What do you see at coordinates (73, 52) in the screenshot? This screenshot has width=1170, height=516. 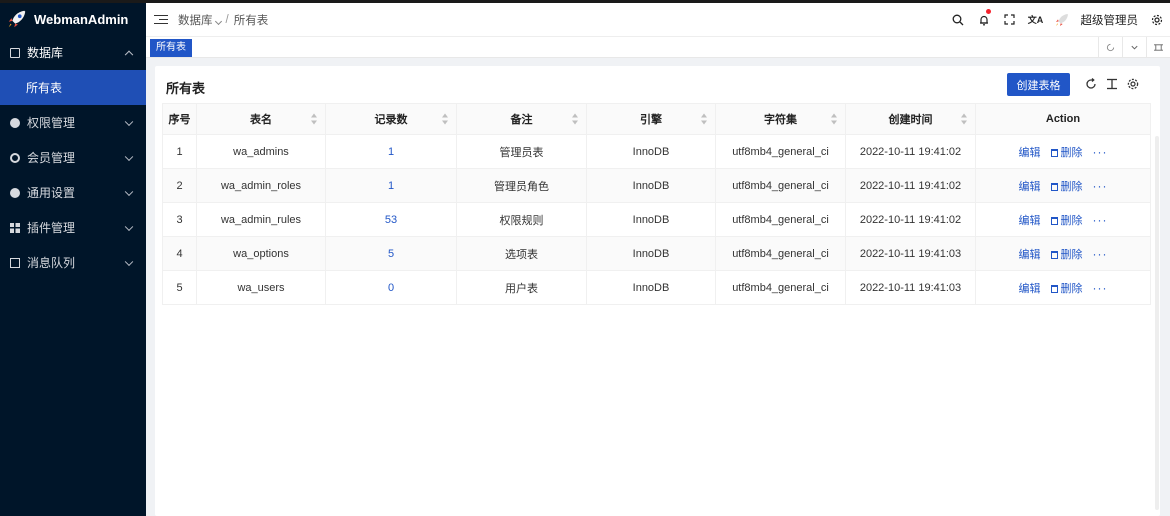 I see `sidebar-item-database: 数据库` at bounding box center [73, 52].